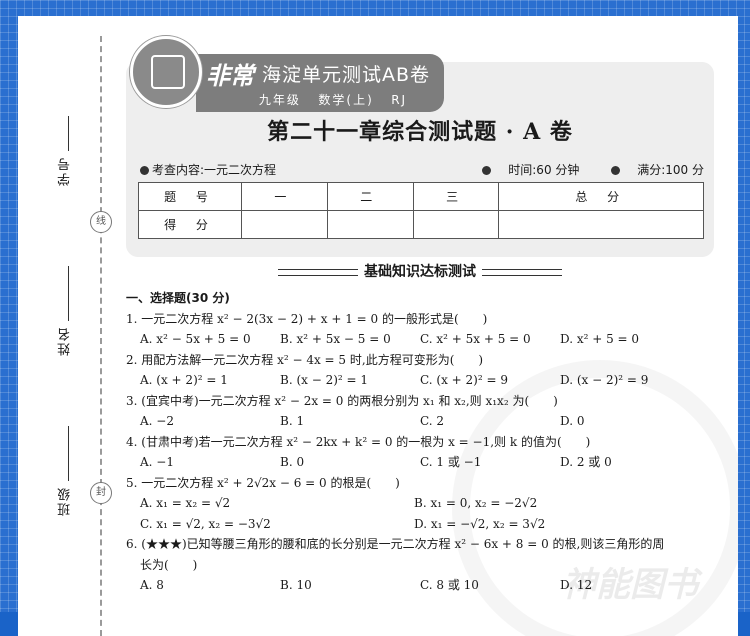  I want to click on section-heading: 基础知识达标测试, so click(420, 271).